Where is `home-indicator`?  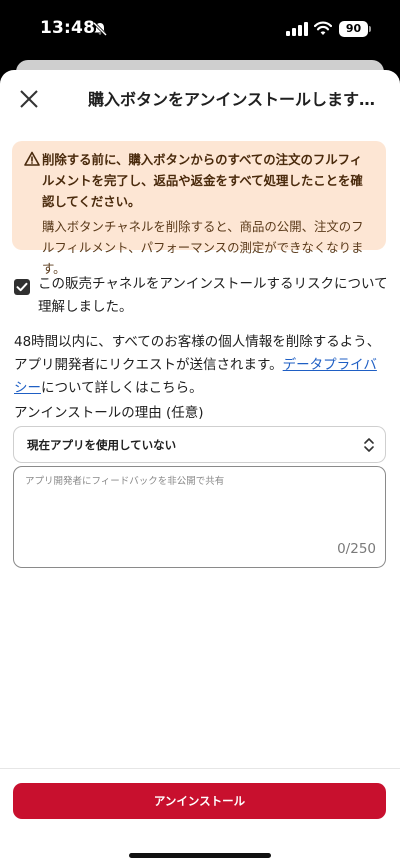
home-indicator is located at coordinates (200, 855).